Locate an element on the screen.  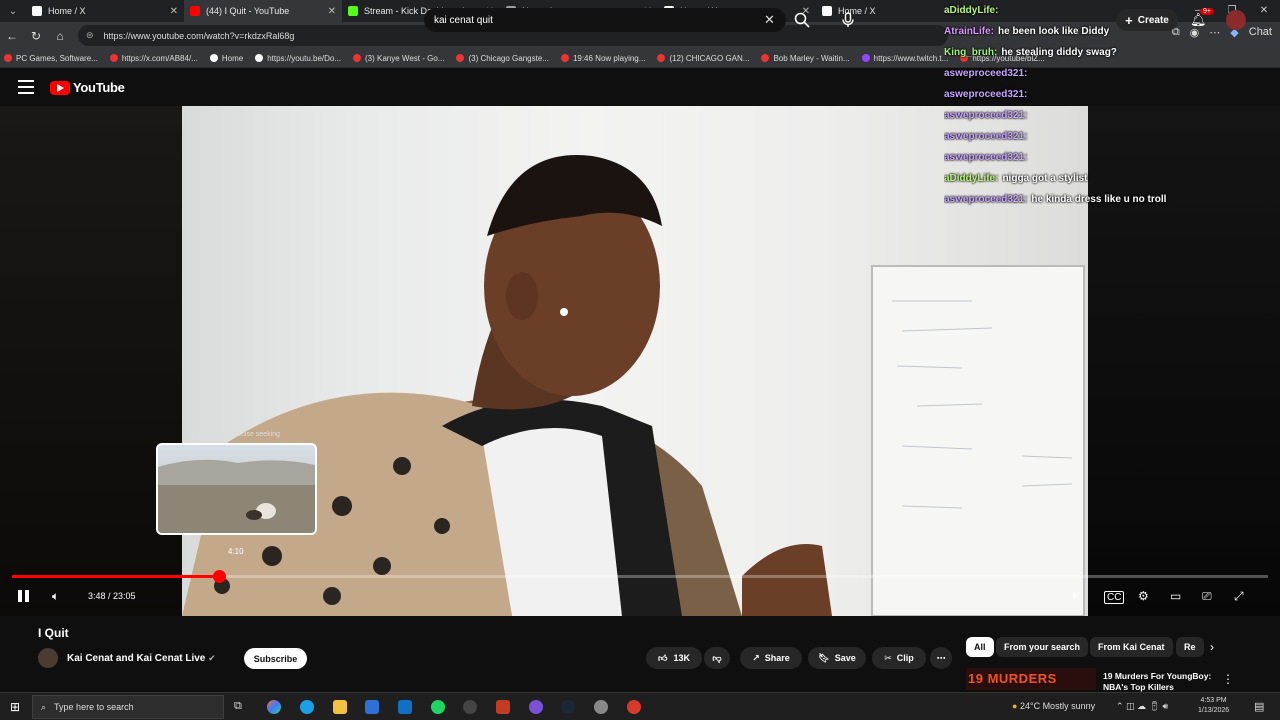
tab-search-button: ⌄ is located at coordinates (13, 11).